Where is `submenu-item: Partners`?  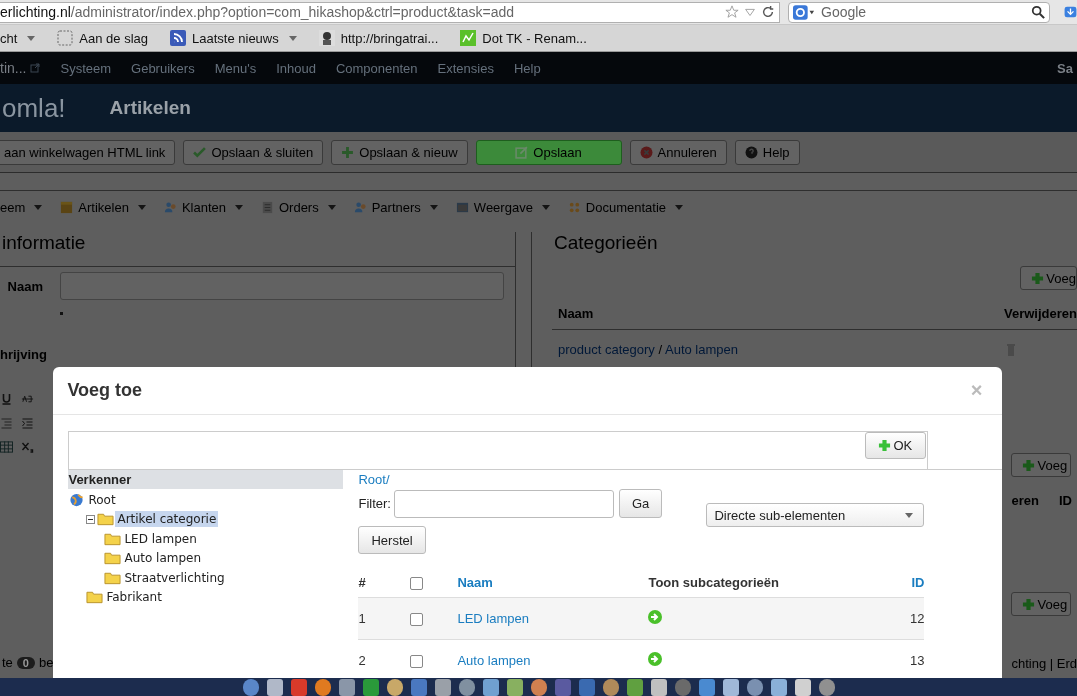
submenu-item: Partners is located at coordinates (395, 207).